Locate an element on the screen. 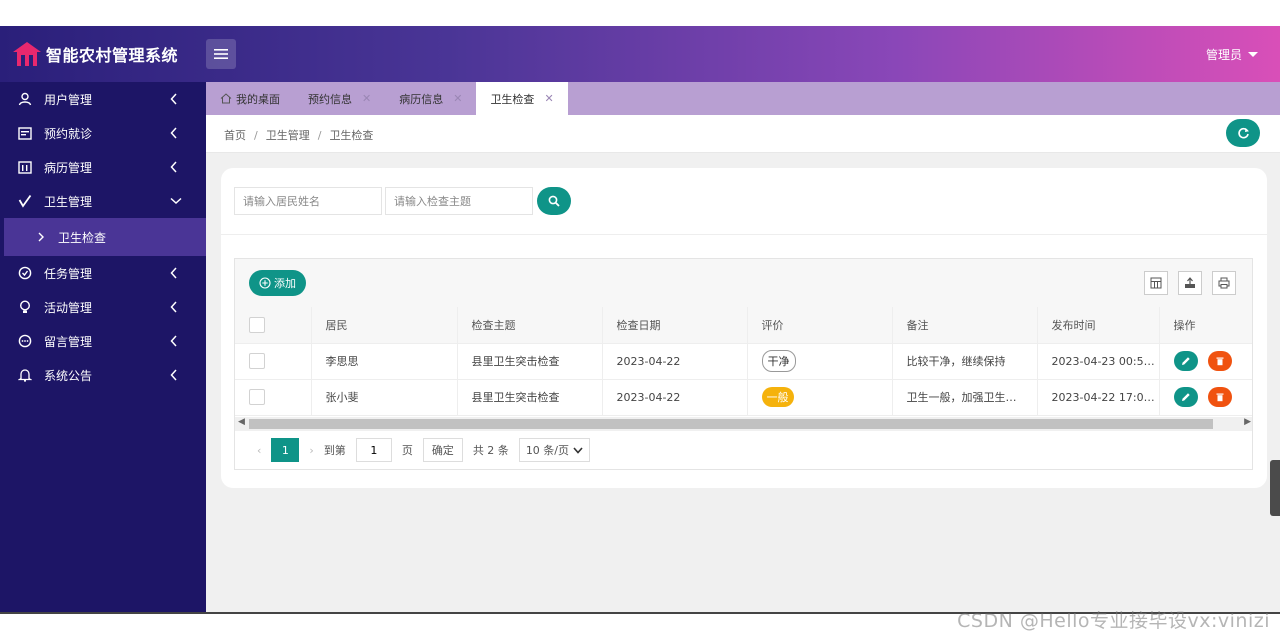  export-icon is located at coordinates (1190, 282).